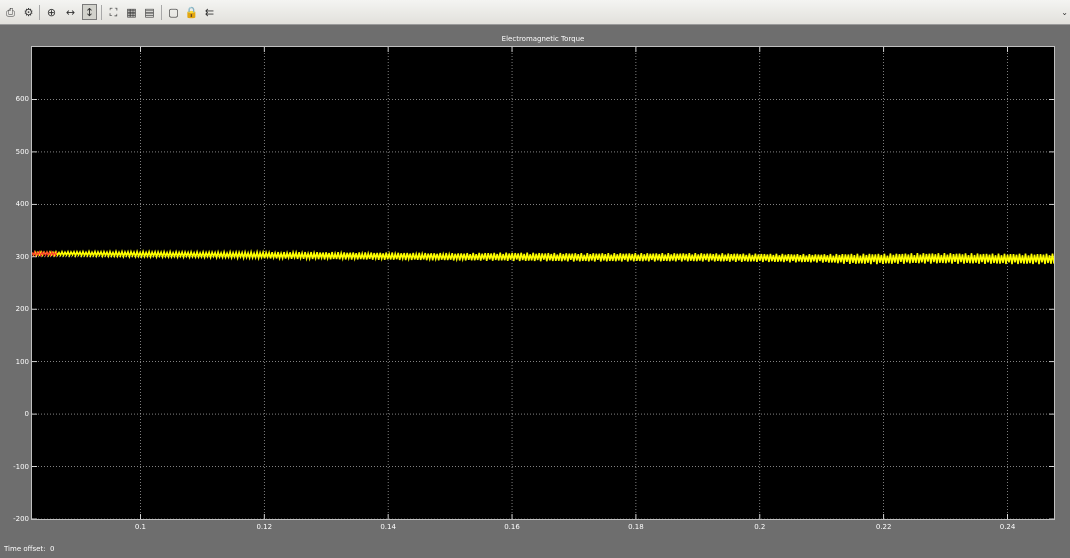 The height and width of the screenshot is (558, 1070). Describe the element at coordinates (149, 12) in the screenshot. I see `restore-axes-icon: ▤` at that location.